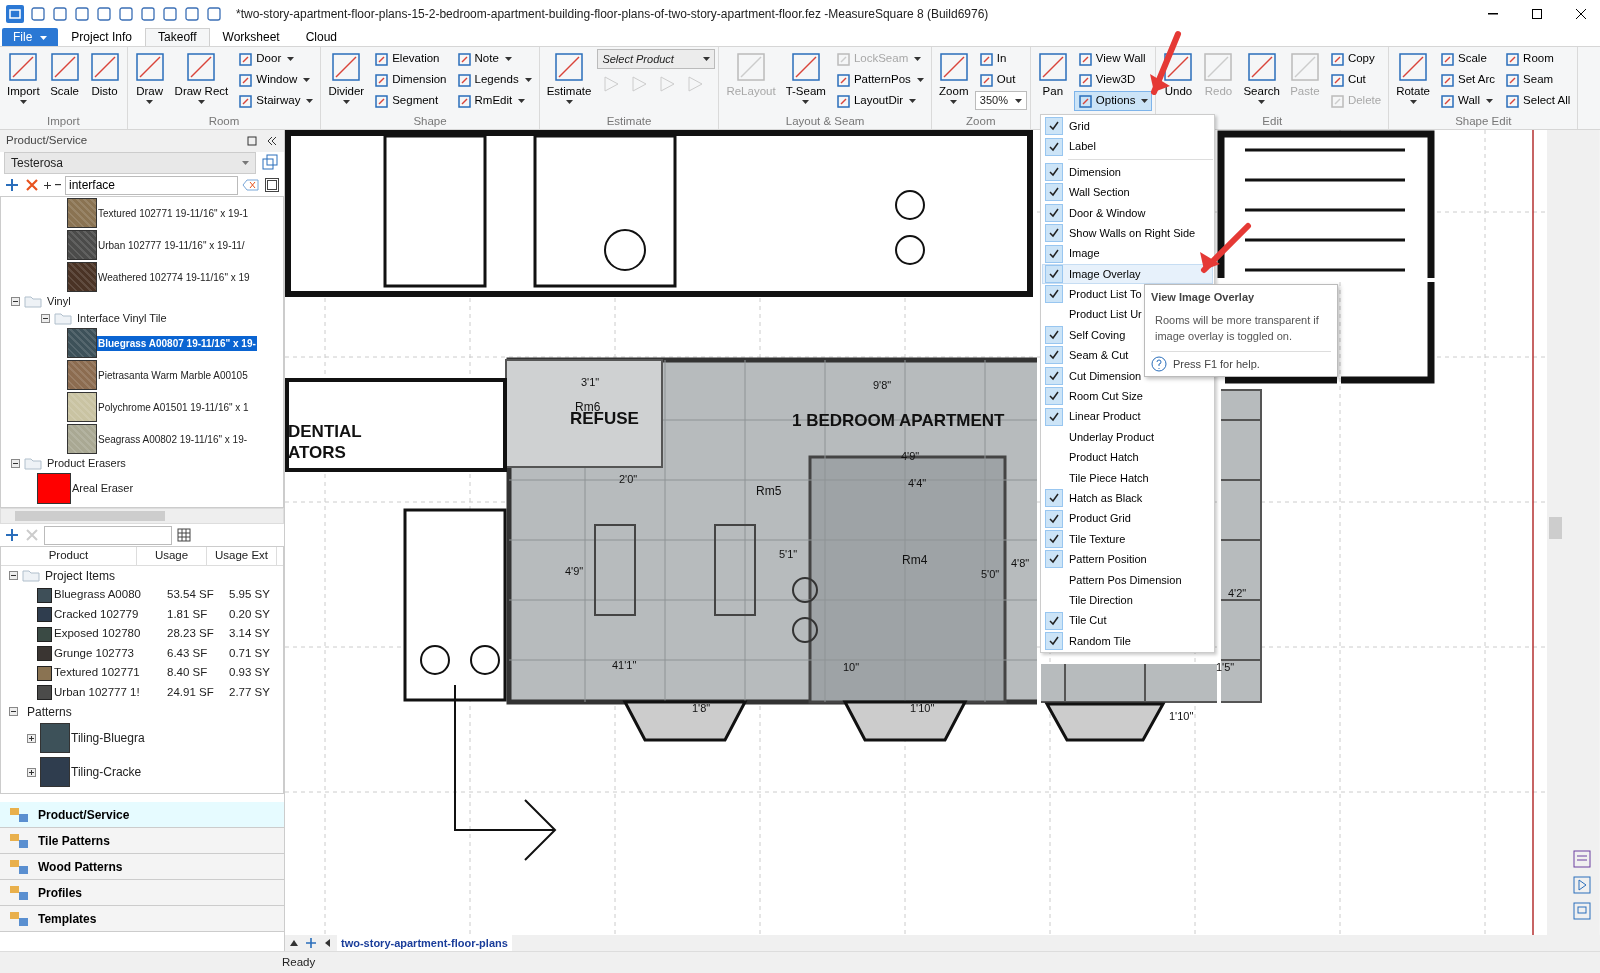 The image size is (1600, 973). Describe the element at coordinates (1468, 80) in the screenshot. I see `ribbon-button: Set Arc` at that location.